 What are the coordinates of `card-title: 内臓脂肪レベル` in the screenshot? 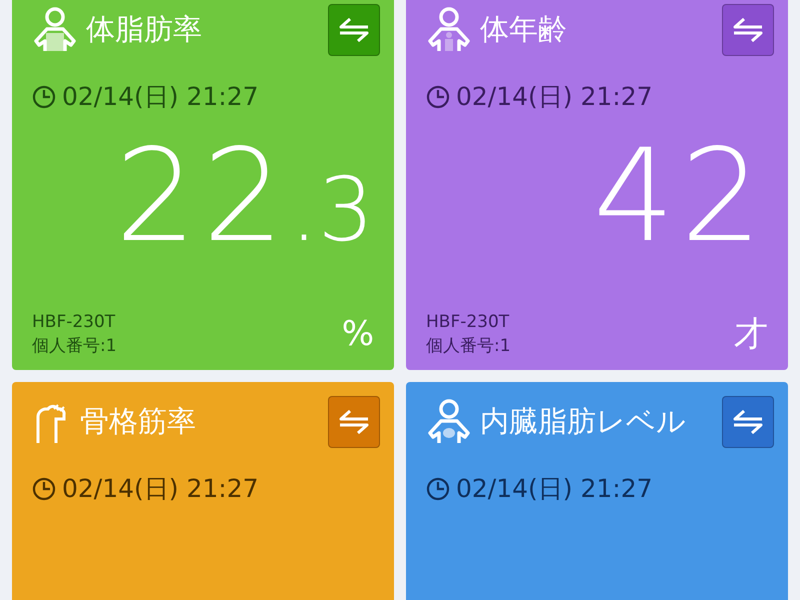 It's located at (583, 421).